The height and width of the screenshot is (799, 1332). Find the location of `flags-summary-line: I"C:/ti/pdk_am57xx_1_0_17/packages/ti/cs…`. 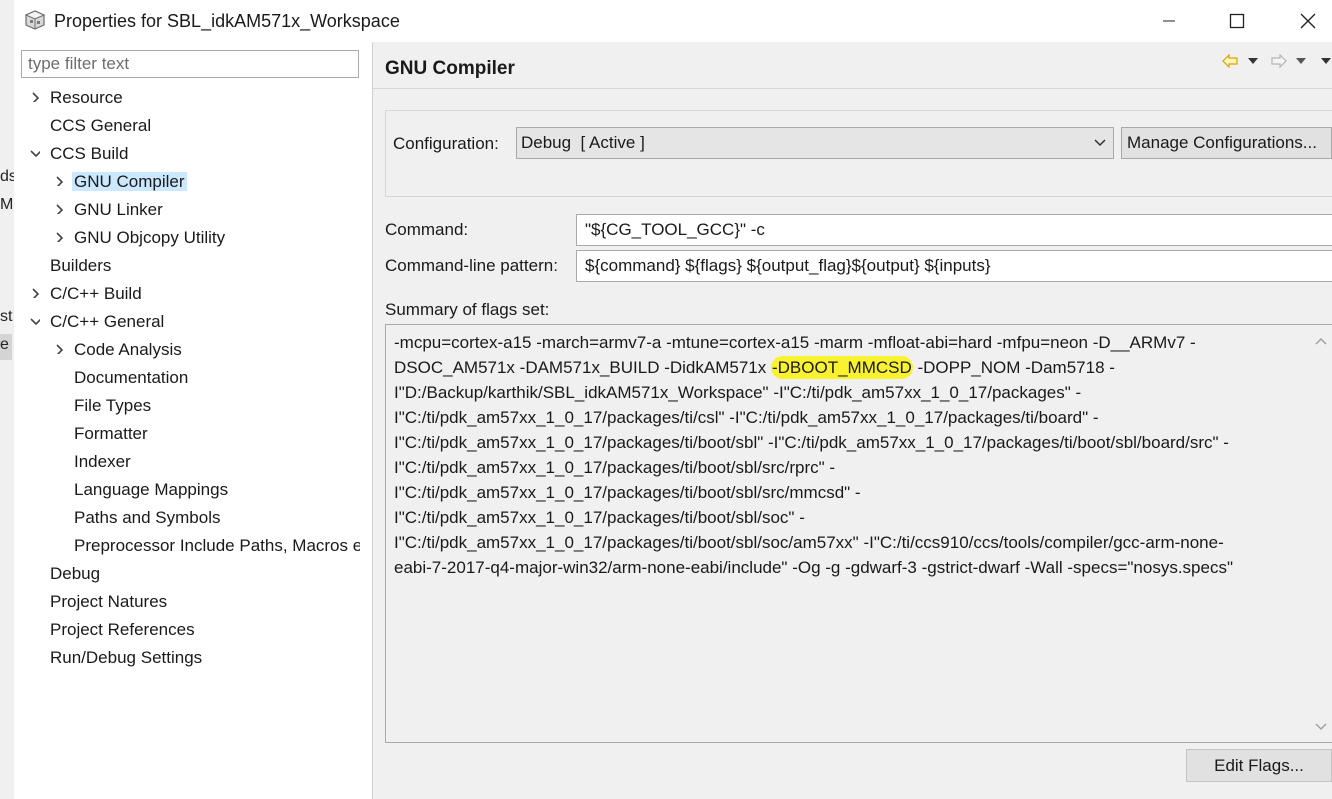

flags-summary-line: I"C:/ti/pdk_am57xx_1_0_17/packages/ti/cs… is located at coordinates (849, 417).